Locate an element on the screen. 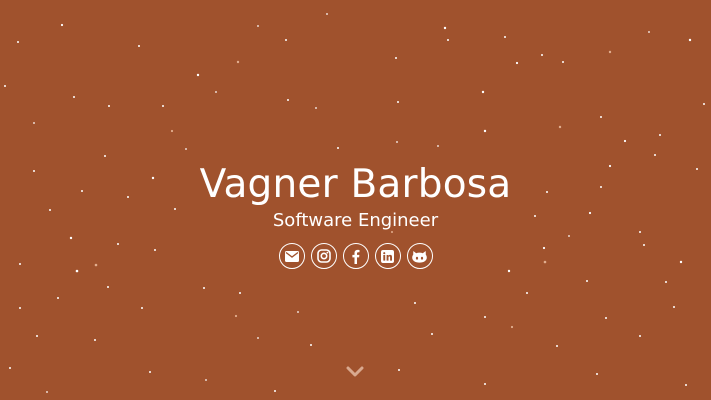  instagram-icon is located at coordinates (323, 256).